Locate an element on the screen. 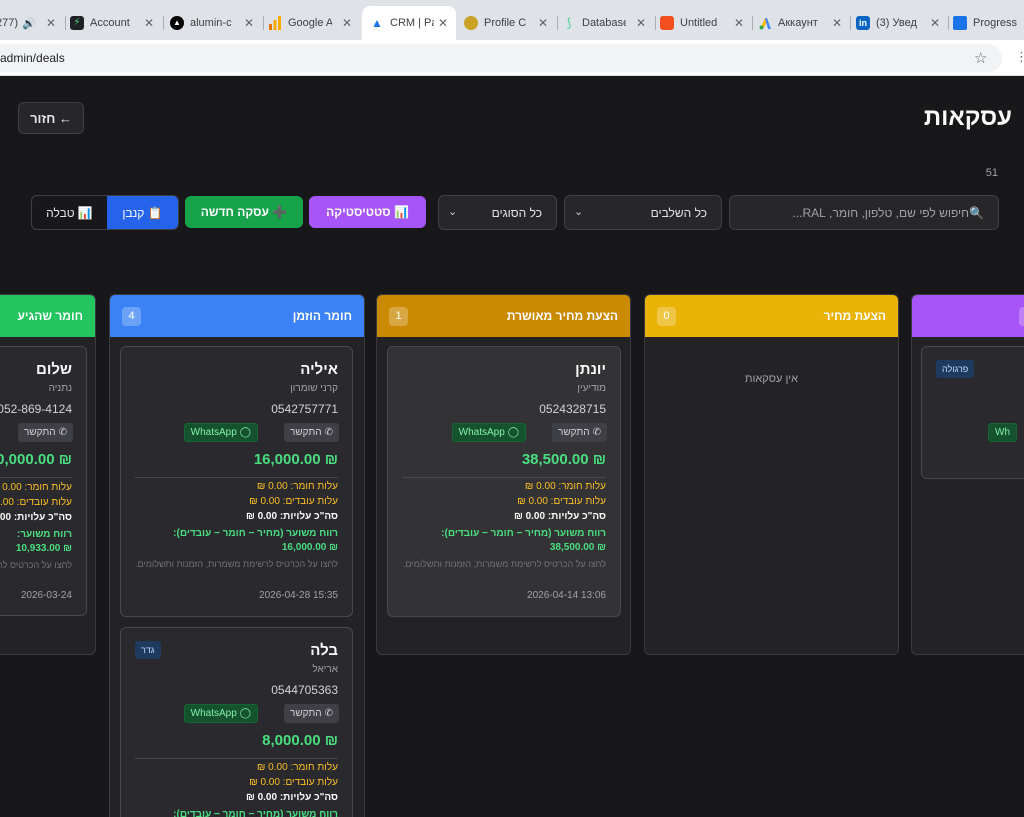  whatsapp-icon: ◯ is located at coordinates (245, 432).